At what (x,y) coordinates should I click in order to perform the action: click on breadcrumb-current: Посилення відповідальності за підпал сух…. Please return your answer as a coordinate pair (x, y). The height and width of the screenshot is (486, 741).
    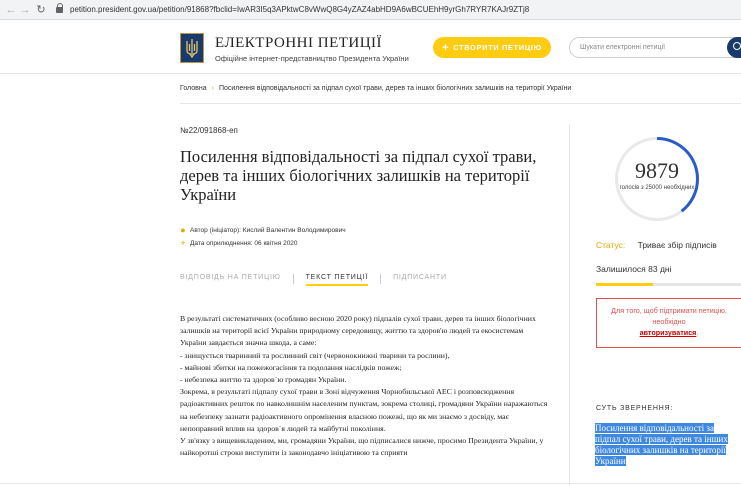
    Looking at the image, I should click on (395, 88).